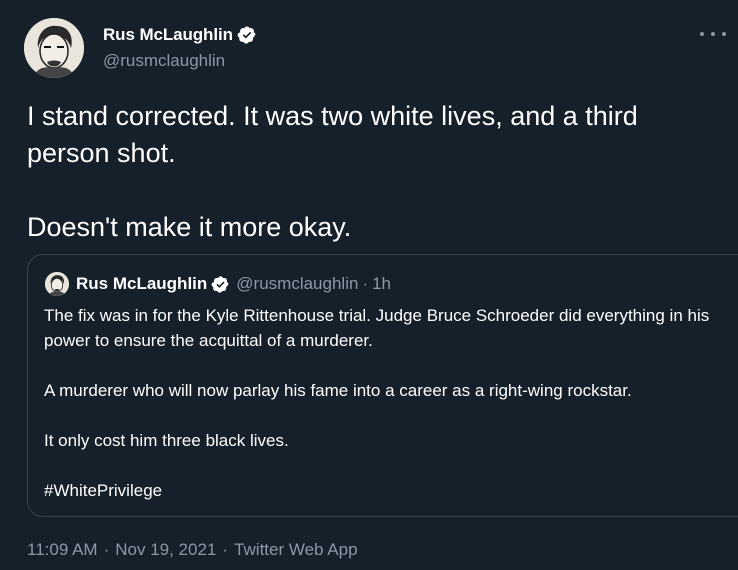 This screenshot has width=738, height=570. Describe the element at coordinates (295, 550) in the screenshot. I see `source-app-link: Twitter Web App` at that location.